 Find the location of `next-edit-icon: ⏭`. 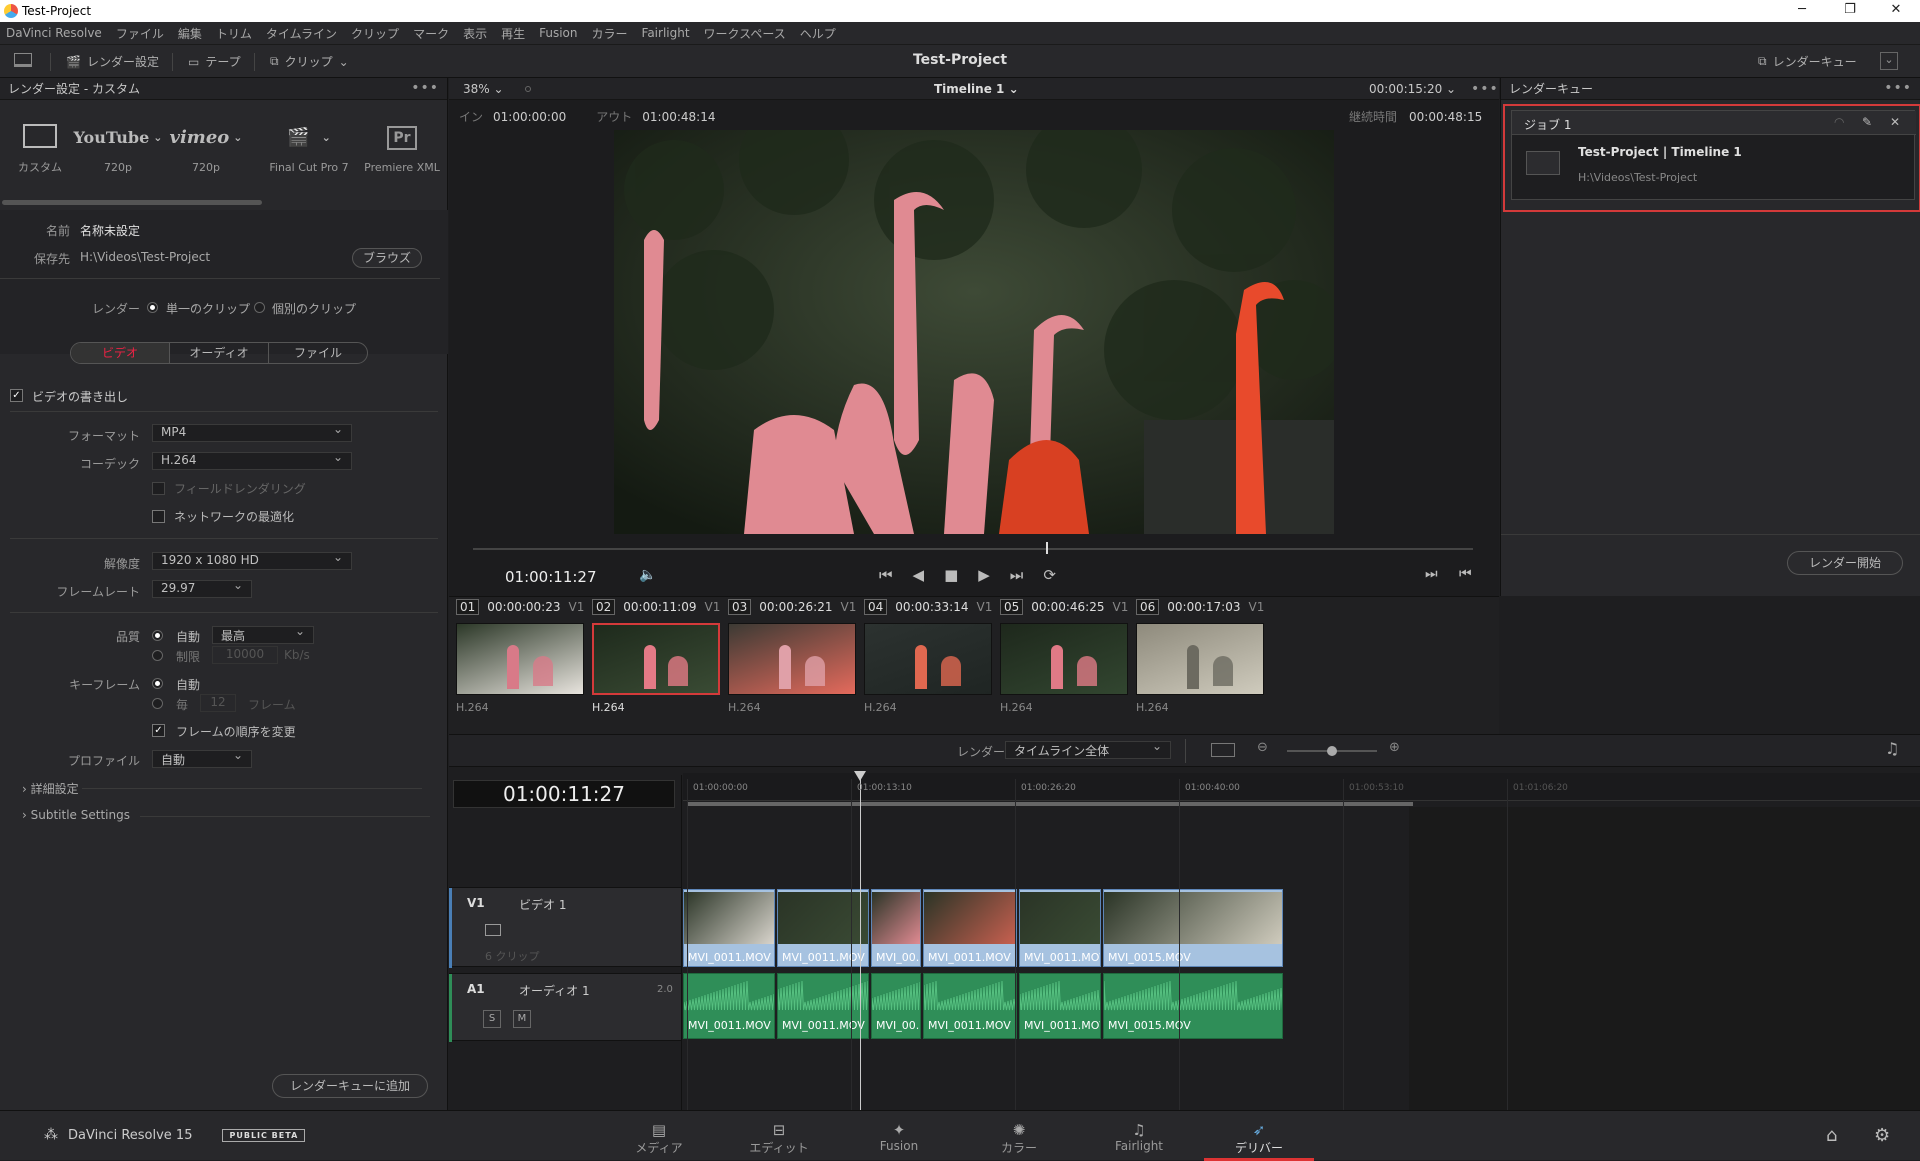

next-edit-icon: ⏭ is located at coordinates (1431, 574).